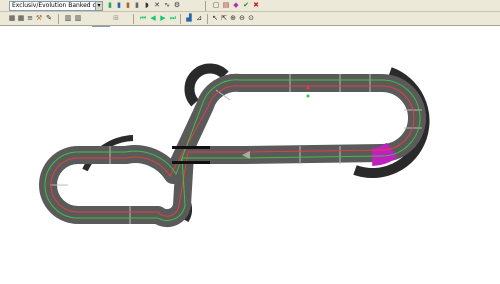 This screenshot has height=284, width=500. I want to click on settings-icon: ⚙, so click(177, 5).